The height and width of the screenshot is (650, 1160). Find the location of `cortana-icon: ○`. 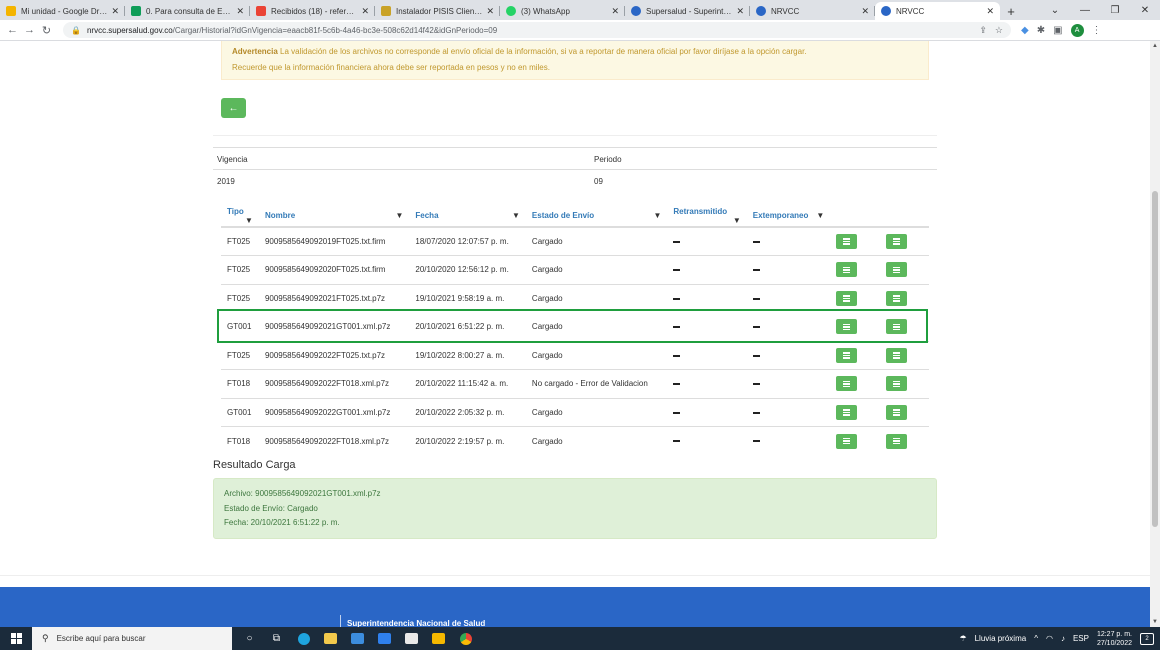

cortana-icon: ○ is located at coordinates (249, 638).